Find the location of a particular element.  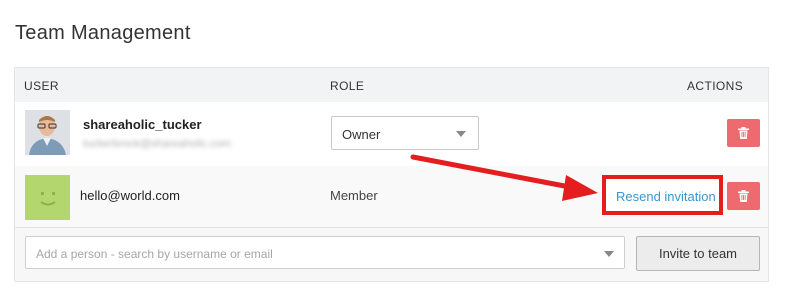

user-email-blurred: tuckerbrock@shareaholic.com is located at coordinates (157, 144).